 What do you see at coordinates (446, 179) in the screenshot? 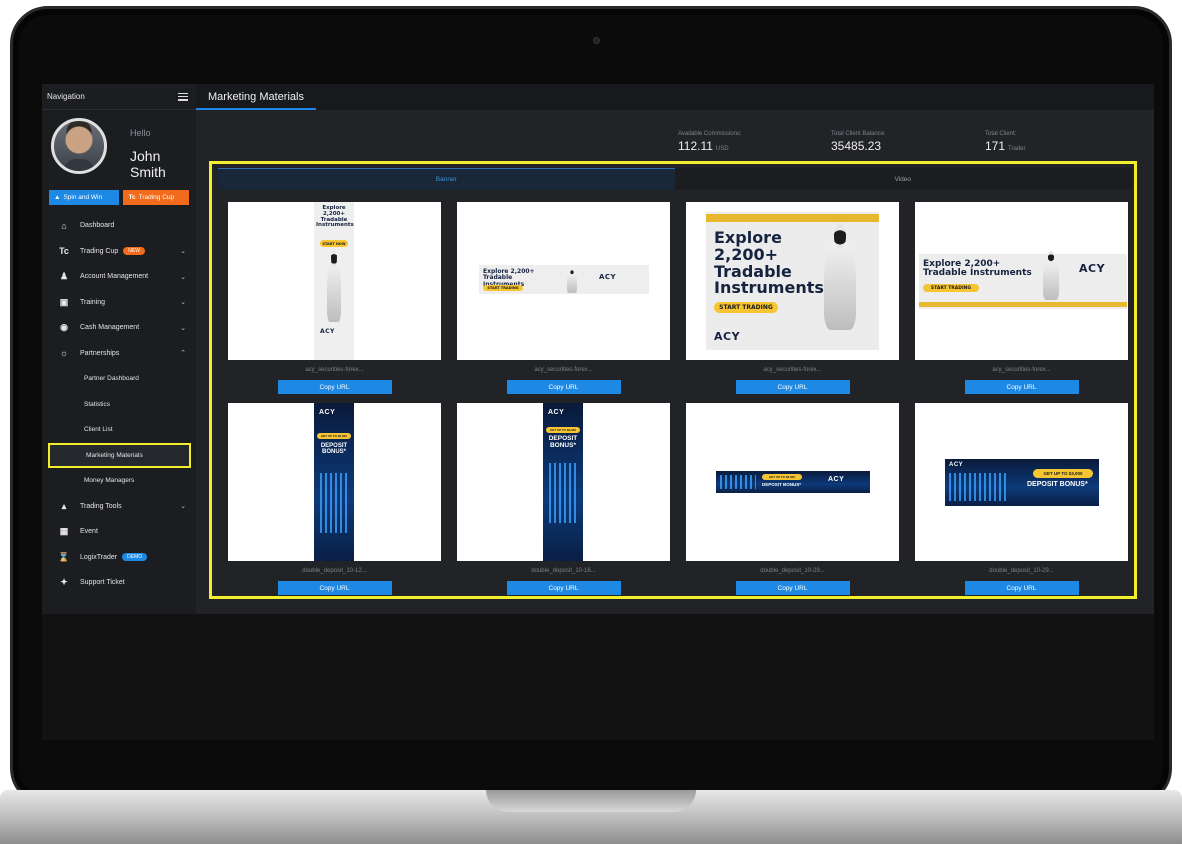
I see `tab-banner: Banner` at bounding box center [446, 179].